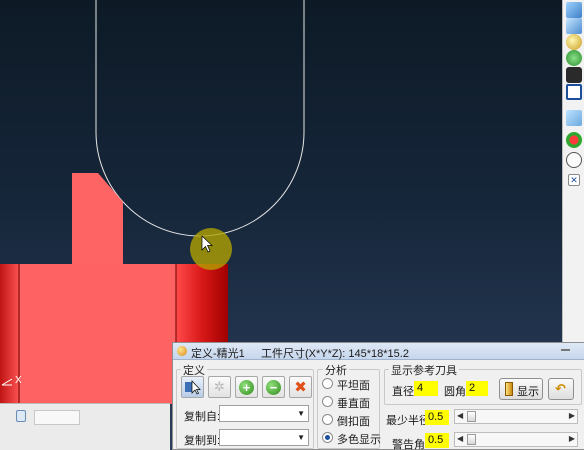 The width and height of the screenshot is (584, 450). What do you see at coordinates (516, 416) in the screenshot?
I see `min-radius-slider: ◀ ▶` at bounding box center [516, 416].